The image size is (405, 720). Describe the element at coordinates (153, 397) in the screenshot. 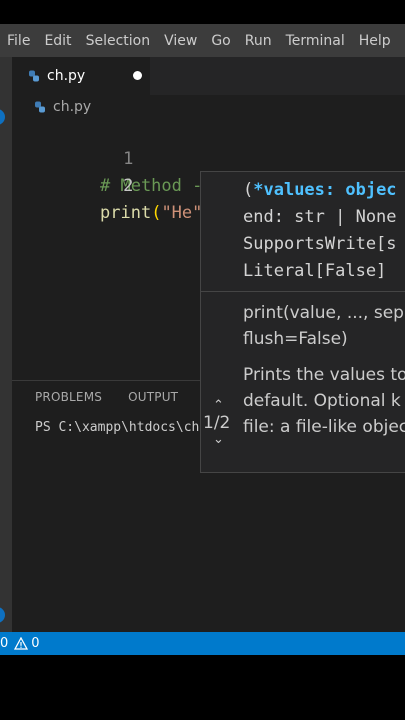

I see `tab-output: OUTPUT` at that location.